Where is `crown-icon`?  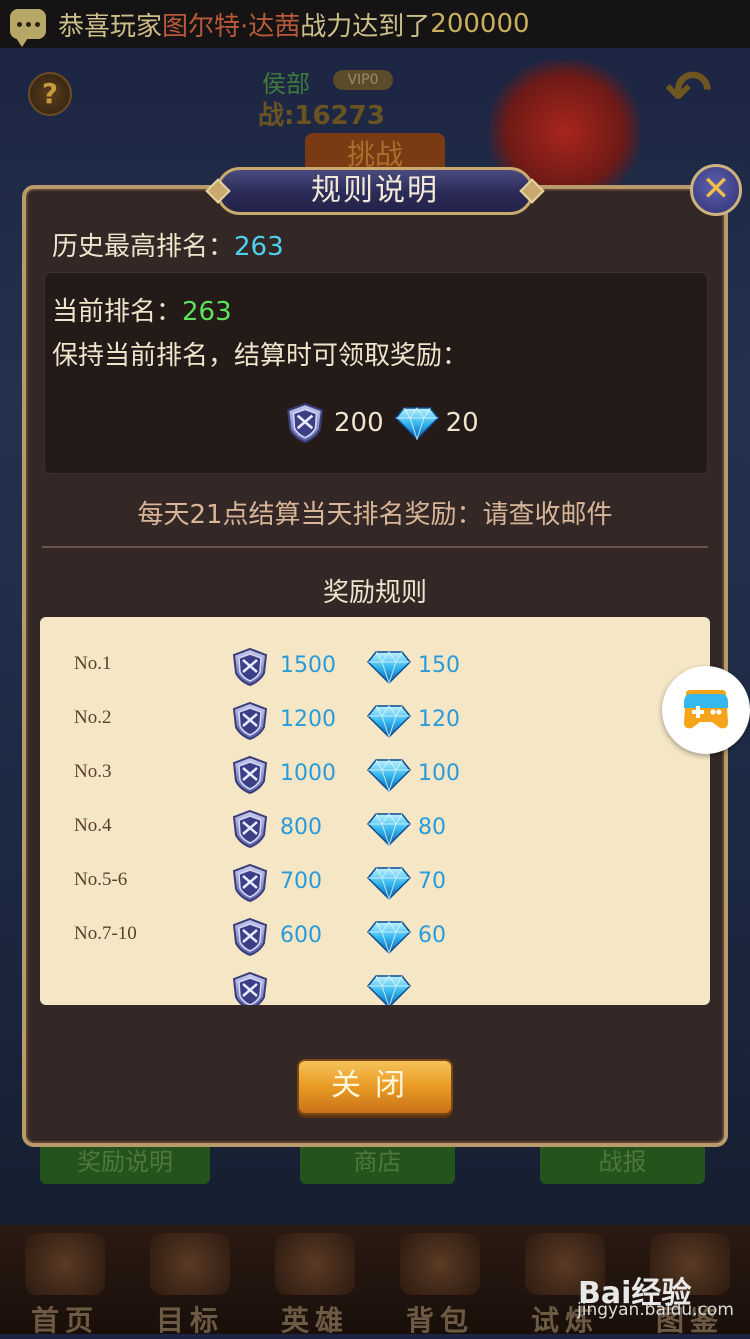
crown-icon is located at coordinates (190, 1264).